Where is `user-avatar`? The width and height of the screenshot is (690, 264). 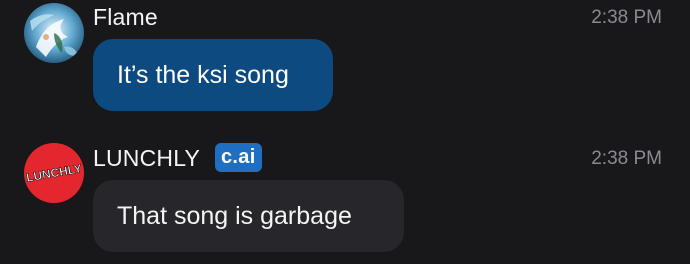 user-avatar is located at coordinates (54, 33).